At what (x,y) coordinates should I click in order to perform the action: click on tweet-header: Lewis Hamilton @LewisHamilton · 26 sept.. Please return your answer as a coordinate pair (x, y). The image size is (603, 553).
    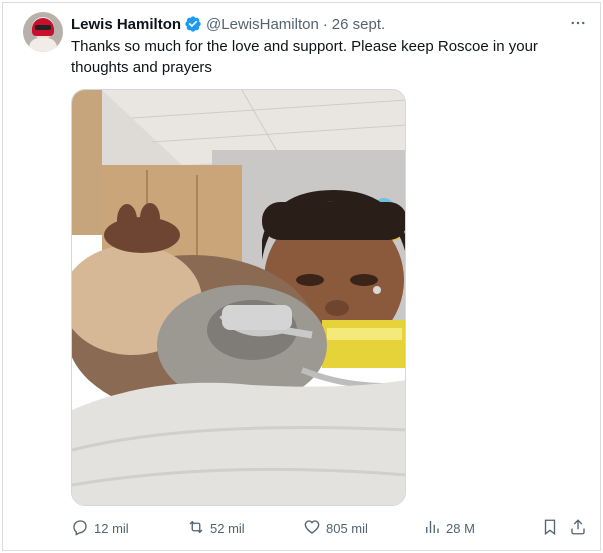
    Looking at the image, I should click on (228, 24).